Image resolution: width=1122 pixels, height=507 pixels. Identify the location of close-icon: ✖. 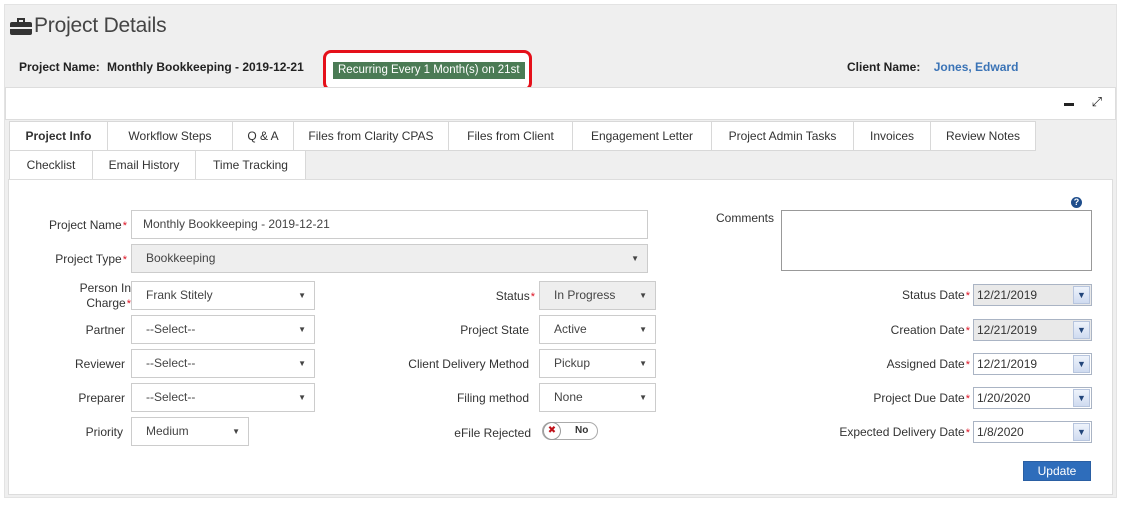
(552, 431).